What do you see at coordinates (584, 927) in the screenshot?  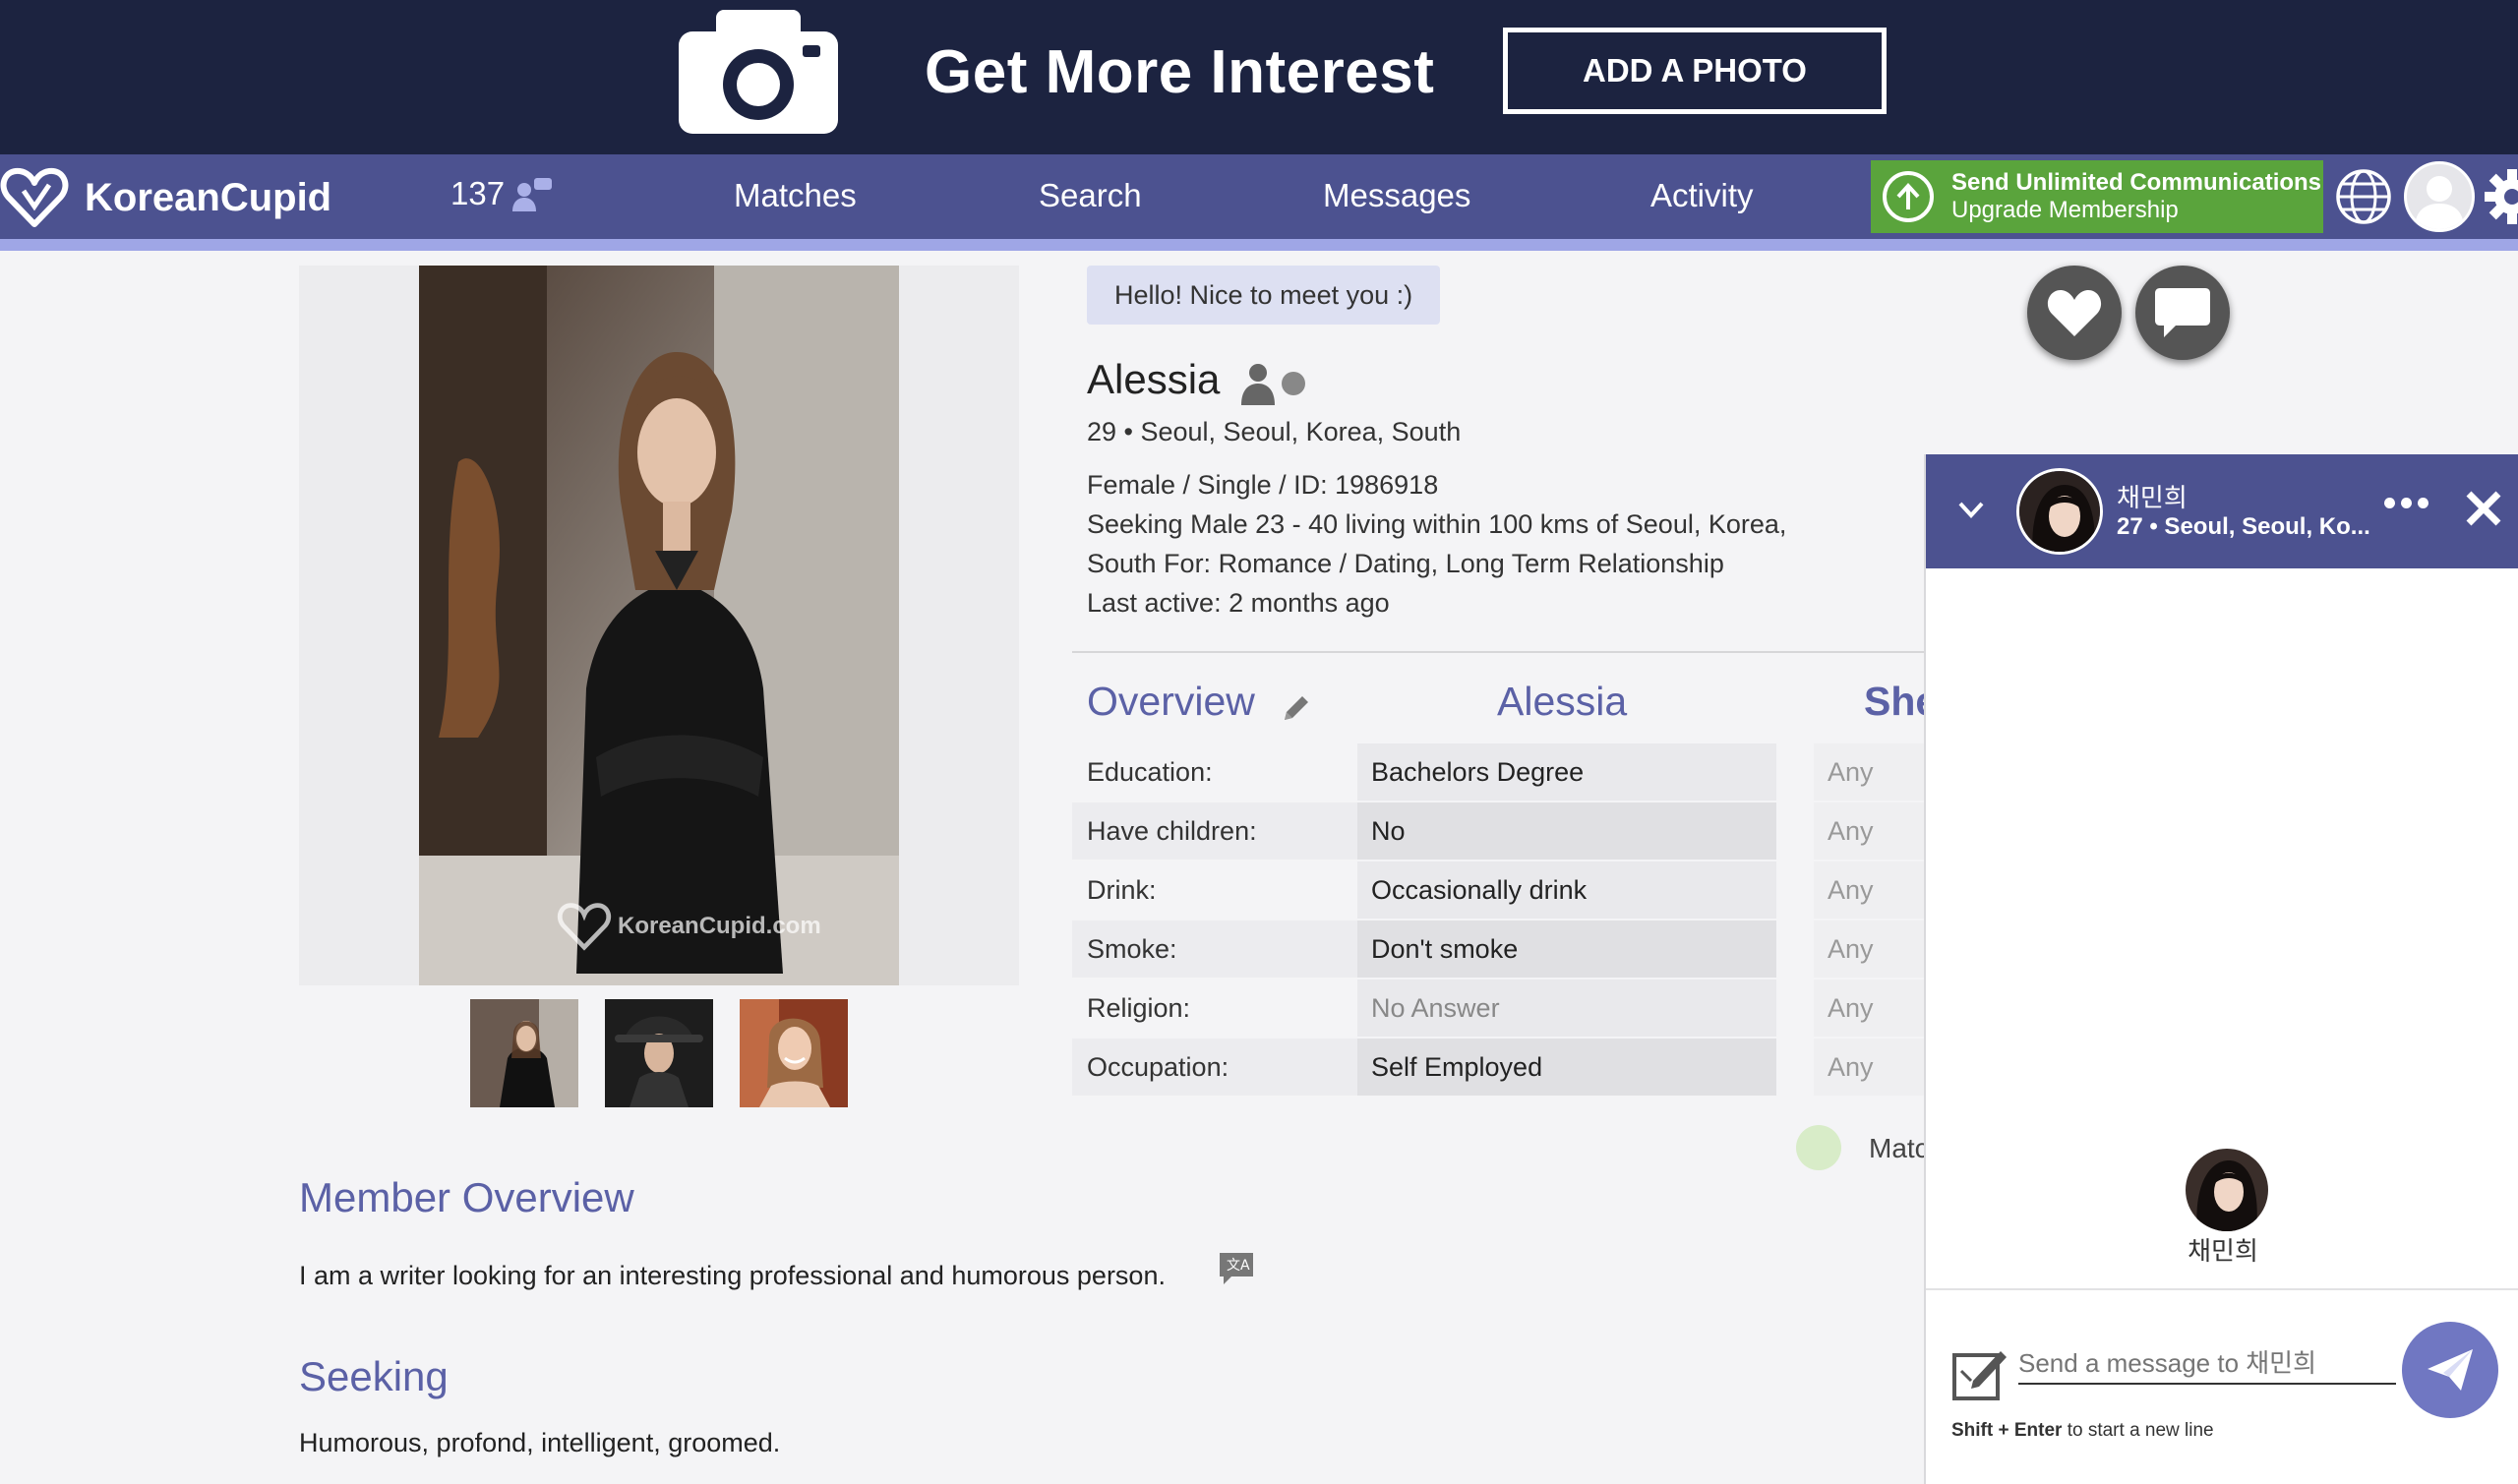 I see `heart-watermark-icon` at bounding box center [584, 927].